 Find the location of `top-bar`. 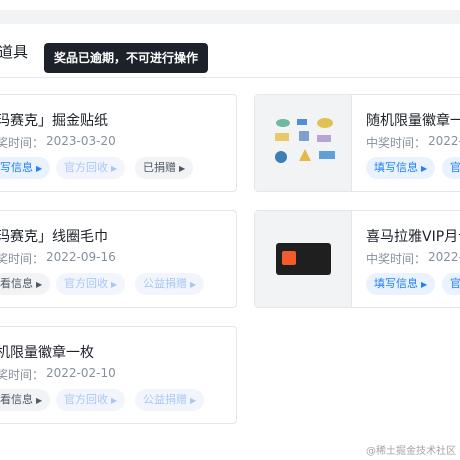

top-bar is located at coordinates (230, 5).